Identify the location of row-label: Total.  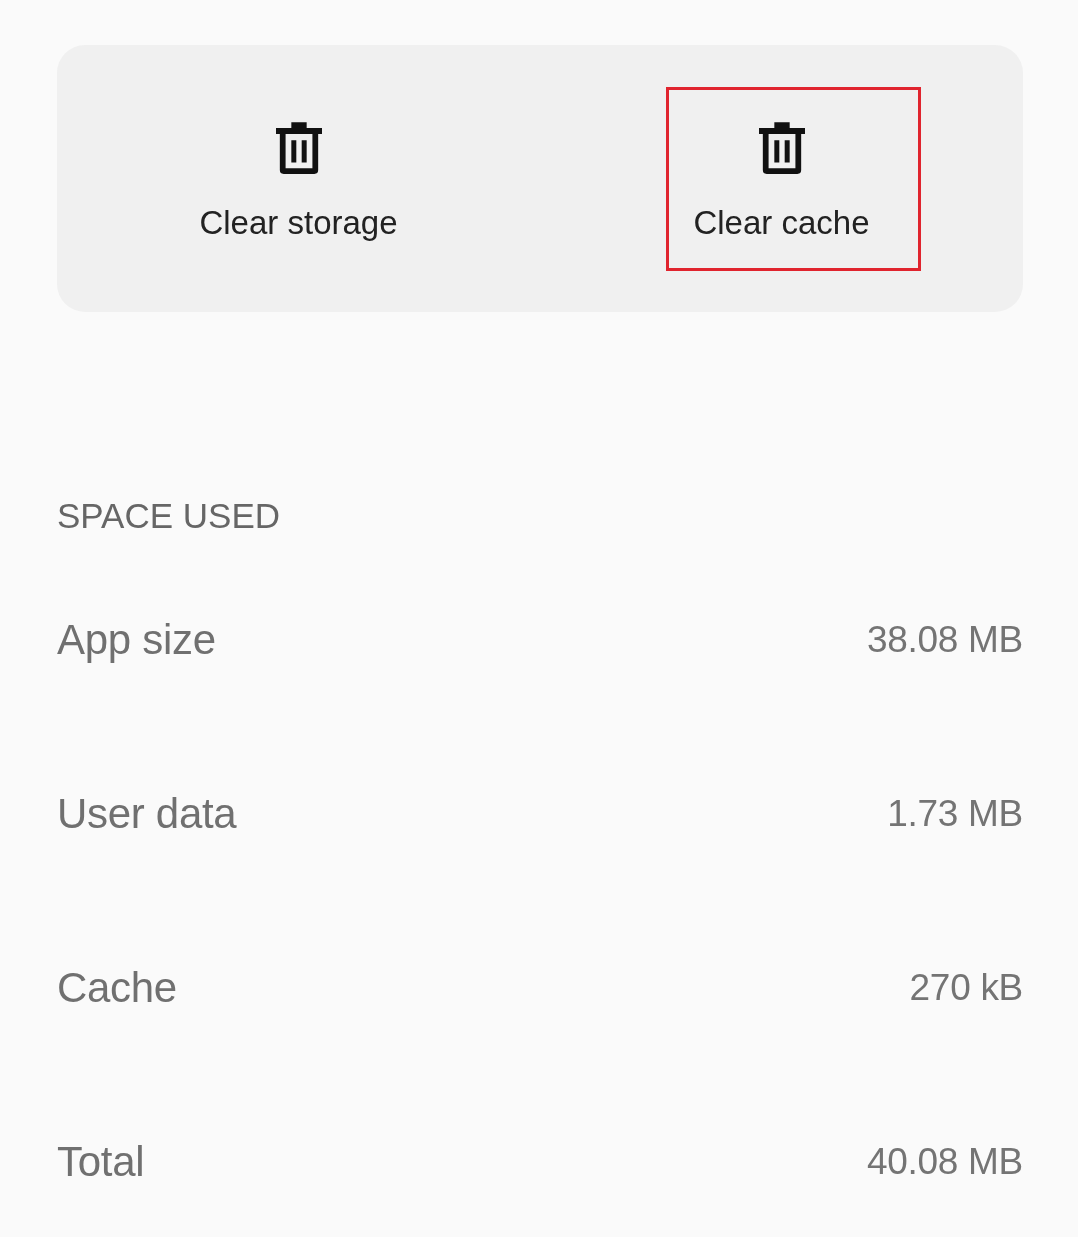
(101, 1162).